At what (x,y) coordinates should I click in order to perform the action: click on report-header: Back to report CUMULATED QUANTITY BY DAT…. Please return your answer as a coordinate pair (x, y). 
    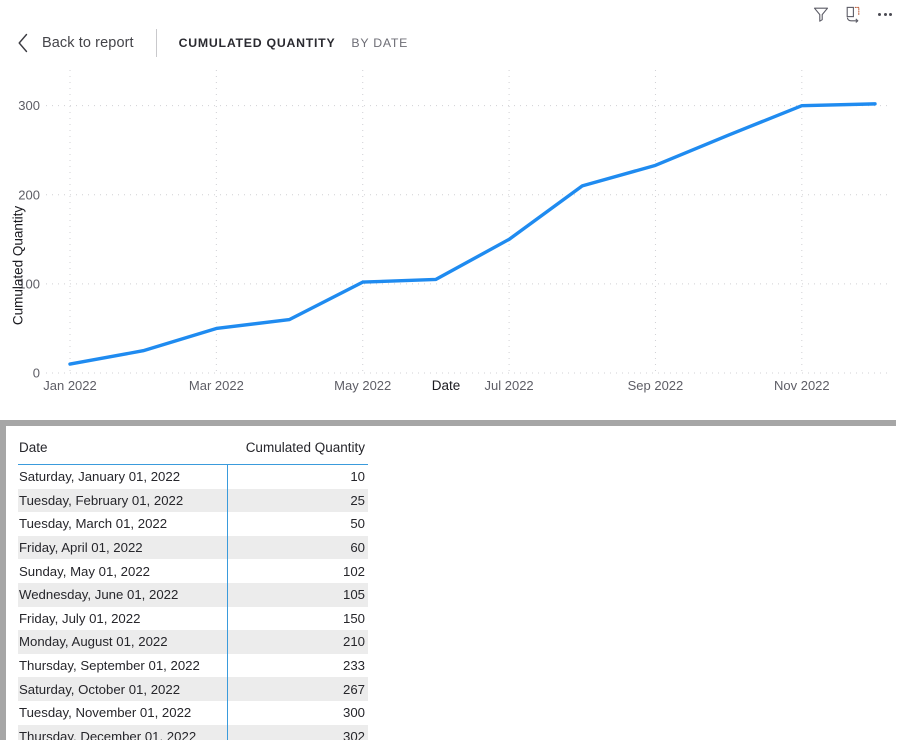
    Looking at the image, I should click on (452, 33).